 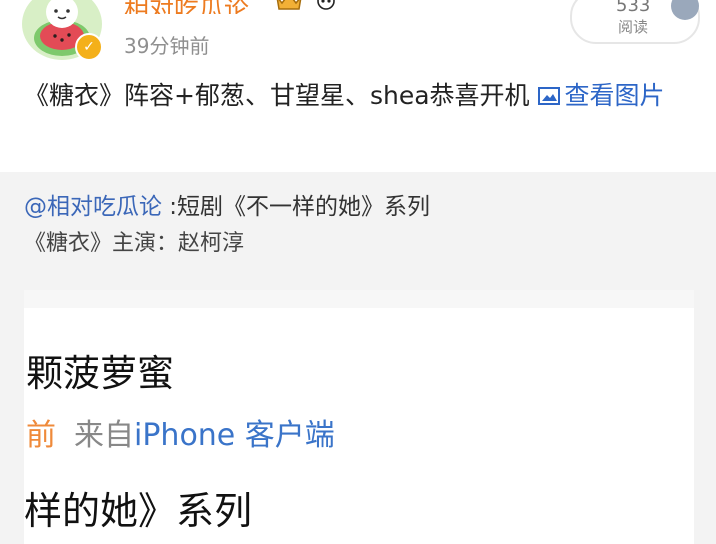 I want to click on quoted-text: :短剧《不一样的她》系列, so click(x=296, y=207).